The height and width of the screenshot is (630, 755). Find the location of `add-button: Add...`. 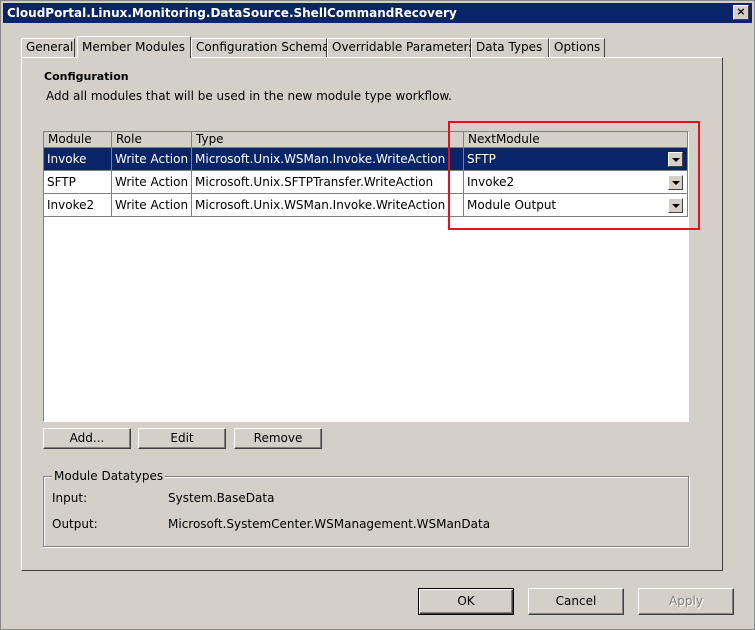

add-button: Add... is located at coordinates (87, 438).